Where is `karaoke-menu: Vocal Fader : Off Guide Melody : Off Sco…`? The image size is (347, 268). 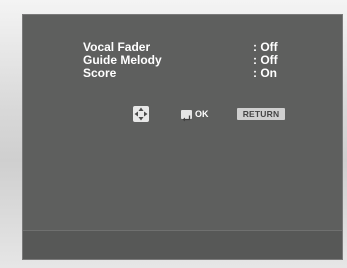
karaoke-menu: Vocal Fader : Off Guide Melody : Off Sco… is located at coordinates (203, 60).